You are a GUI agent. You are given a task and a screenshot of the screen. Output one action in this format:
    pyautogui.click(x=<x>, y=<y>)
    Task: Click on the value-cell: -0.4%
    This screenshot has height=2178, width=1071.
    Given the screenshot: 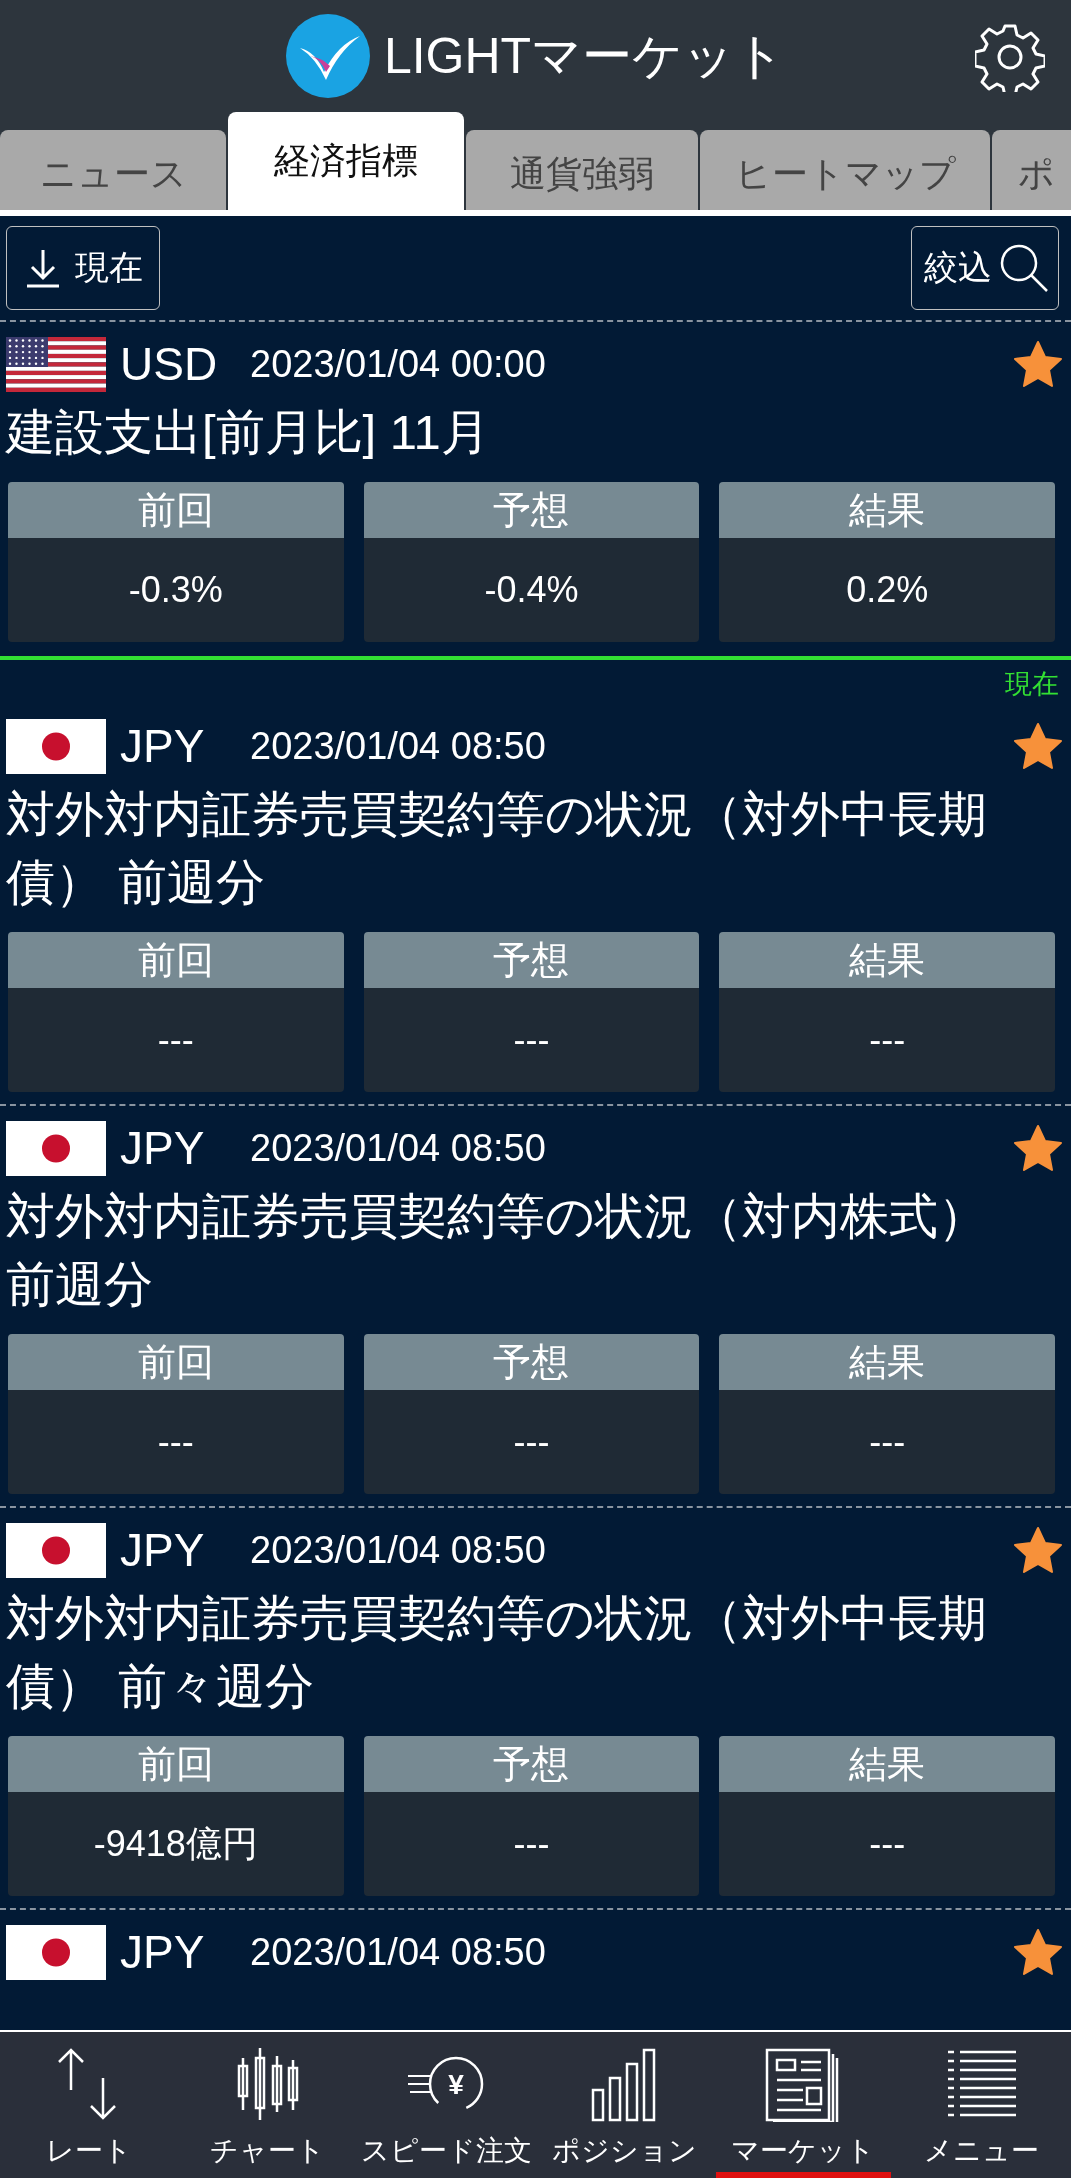 What is the action you would take?
    pyautogui.click(x=531, y=590)
    